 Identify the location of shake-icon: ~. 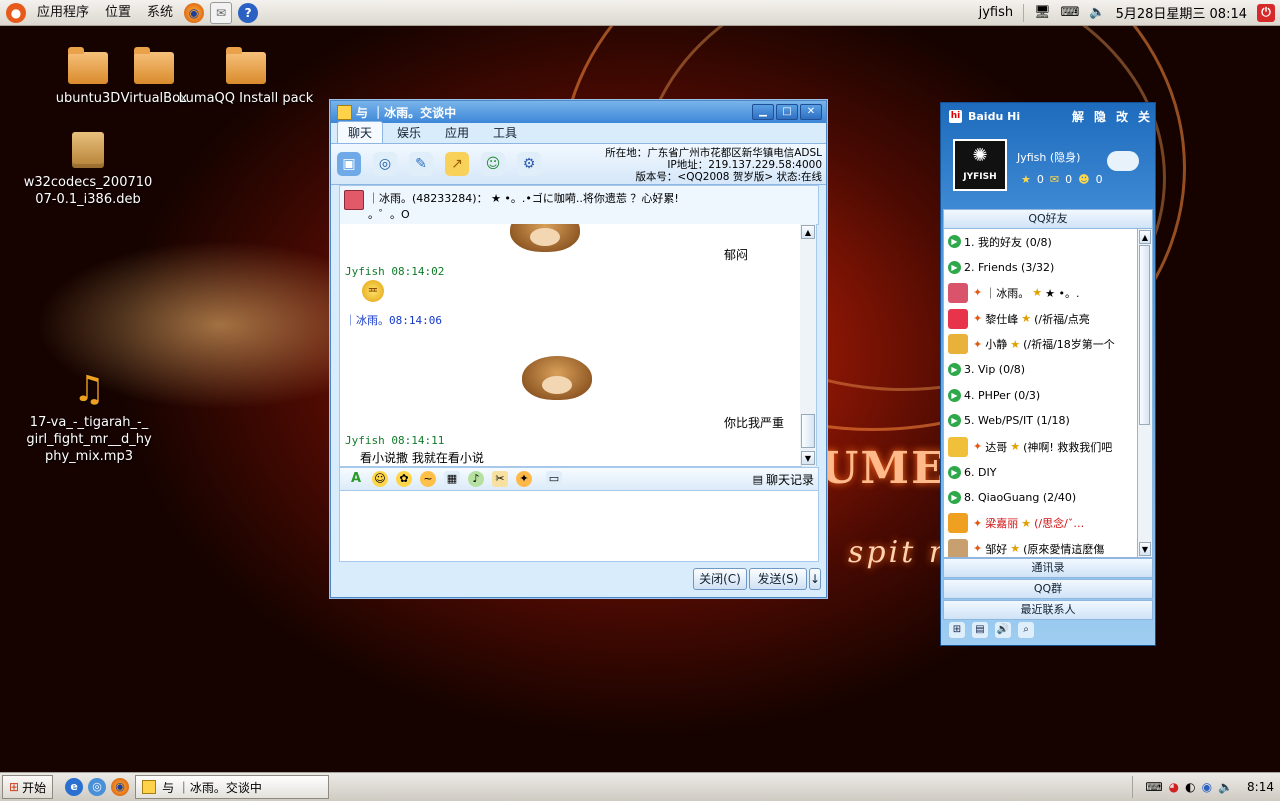
(428, 479).